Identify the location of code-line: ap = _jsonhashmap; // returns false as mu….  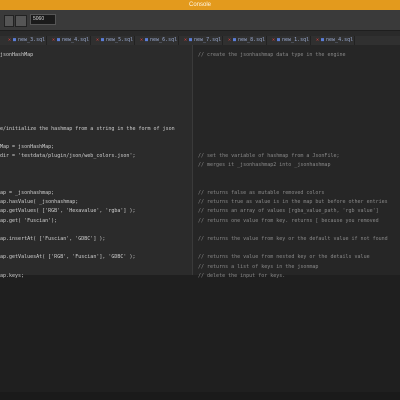
(200, 193).